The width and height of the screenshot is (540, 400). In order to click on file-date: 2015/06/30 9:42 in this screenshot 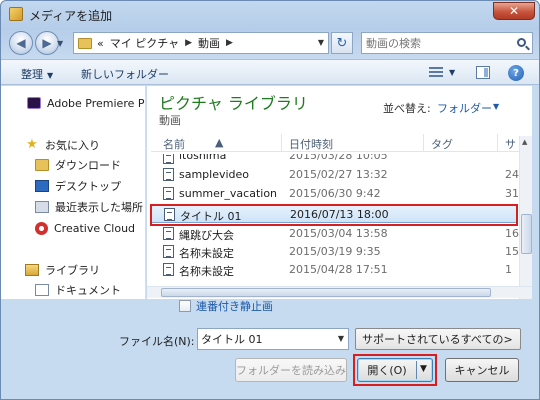, I will do `click(335, 193)`.